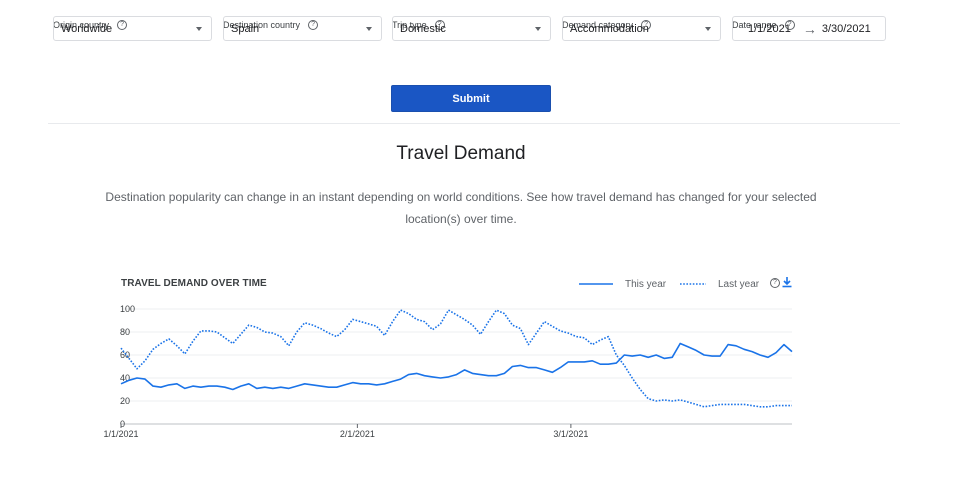  What do you see at coordinates (456, 366) in the screenshot?
I see `series-line-this-year` at bounding box center [456, 366].